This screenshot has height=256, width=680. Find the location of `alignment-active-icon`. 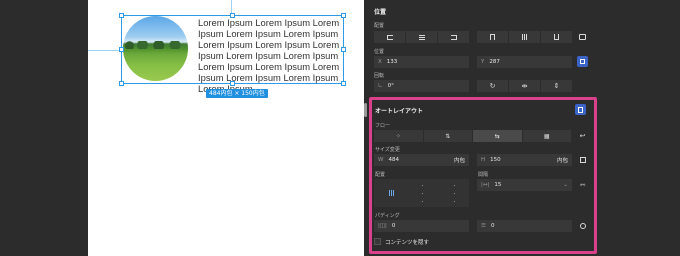

alignment-active-icon is located at coordinates (389, 193).